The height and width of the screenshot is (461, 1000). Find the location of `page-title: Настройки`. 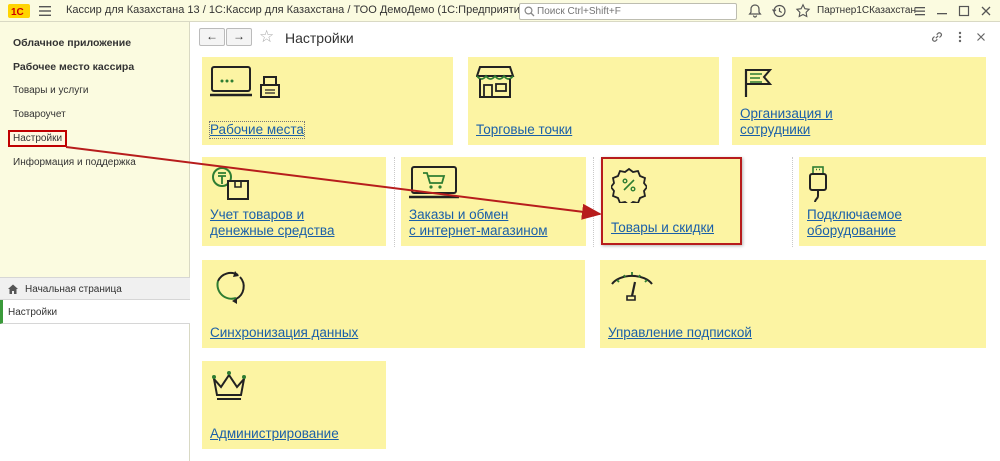

page-title: Настройки is located at coordinates (319, 38).